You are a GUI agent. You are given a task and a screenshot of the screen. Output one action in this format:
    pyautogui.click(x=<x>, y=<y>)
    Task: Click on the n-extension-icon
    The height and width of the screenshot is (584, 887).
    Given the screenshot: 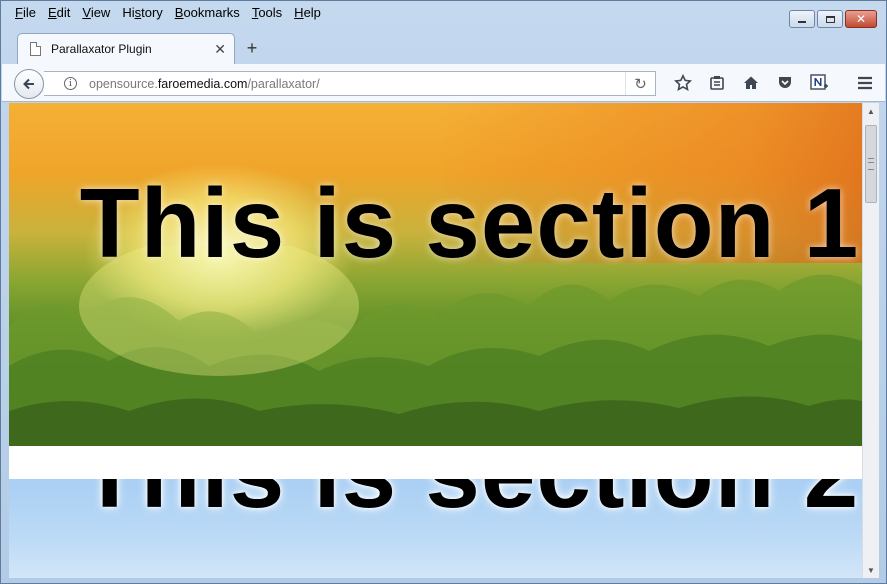 What is the action you would take?
    pyautogui.click(x=819, y=82)
    